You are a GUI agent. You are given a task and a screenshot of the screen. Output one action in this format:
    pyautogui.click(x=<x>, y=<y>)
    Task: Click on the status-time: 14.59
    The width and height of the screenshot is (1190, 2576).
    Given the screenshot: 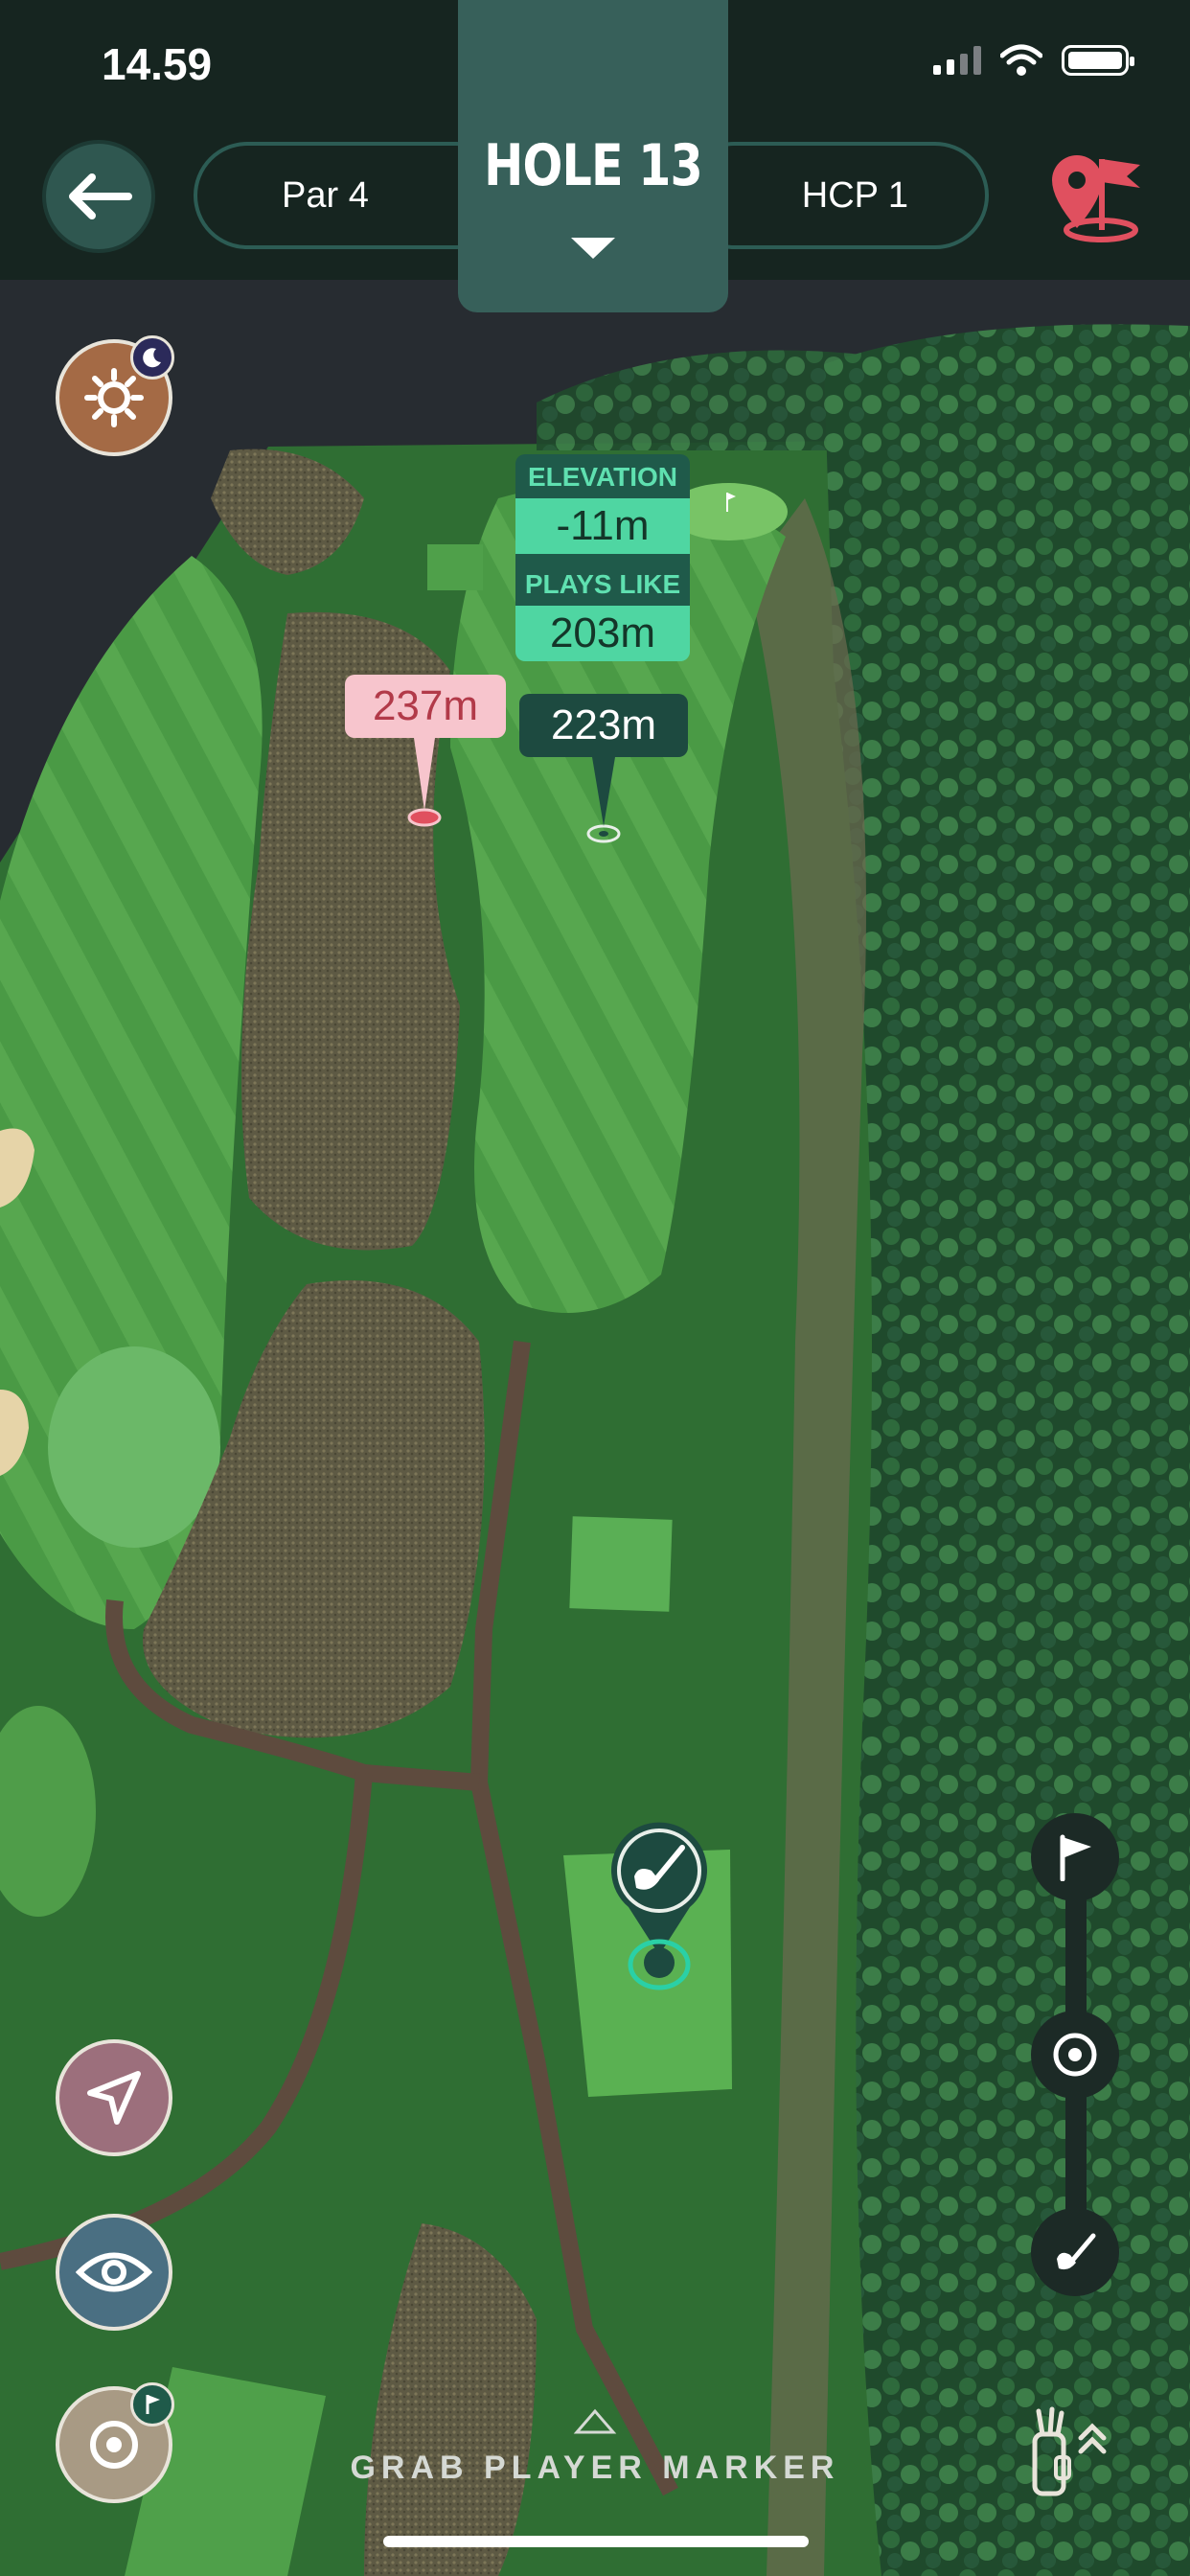 What is the action you would take?
    pyautogui.click(x=158, y=64)
    